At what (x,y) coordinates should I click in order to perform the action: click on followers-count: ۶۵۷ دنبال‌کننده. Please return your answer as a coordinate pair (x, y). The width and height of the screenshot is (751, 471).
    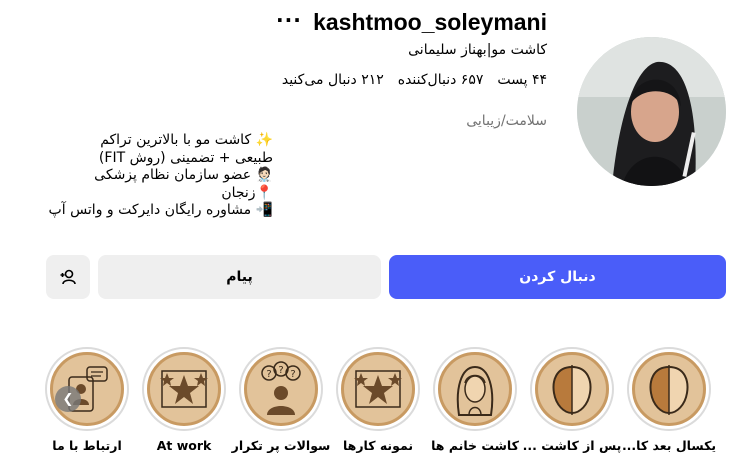
    Looking at the image, I should click on (441, 80).